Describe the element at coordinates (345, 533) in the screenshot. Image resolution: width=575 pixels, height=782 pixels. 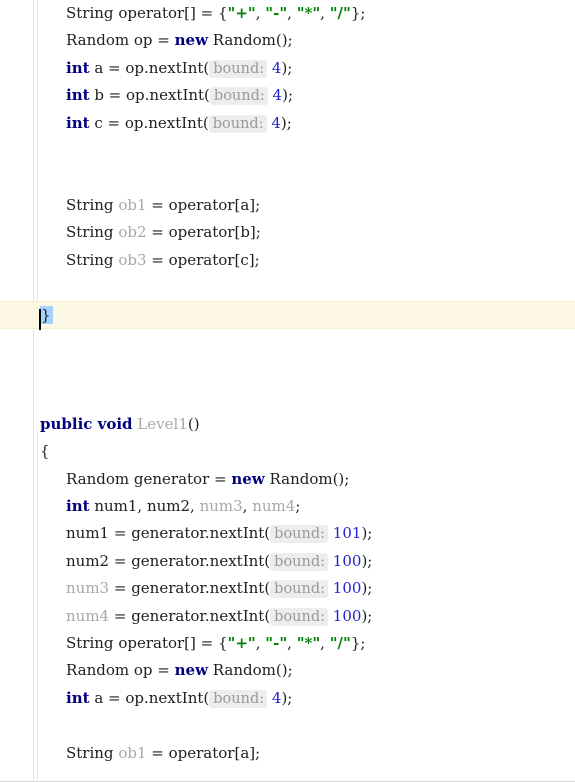
I see `code-token-num: 101` at that location.